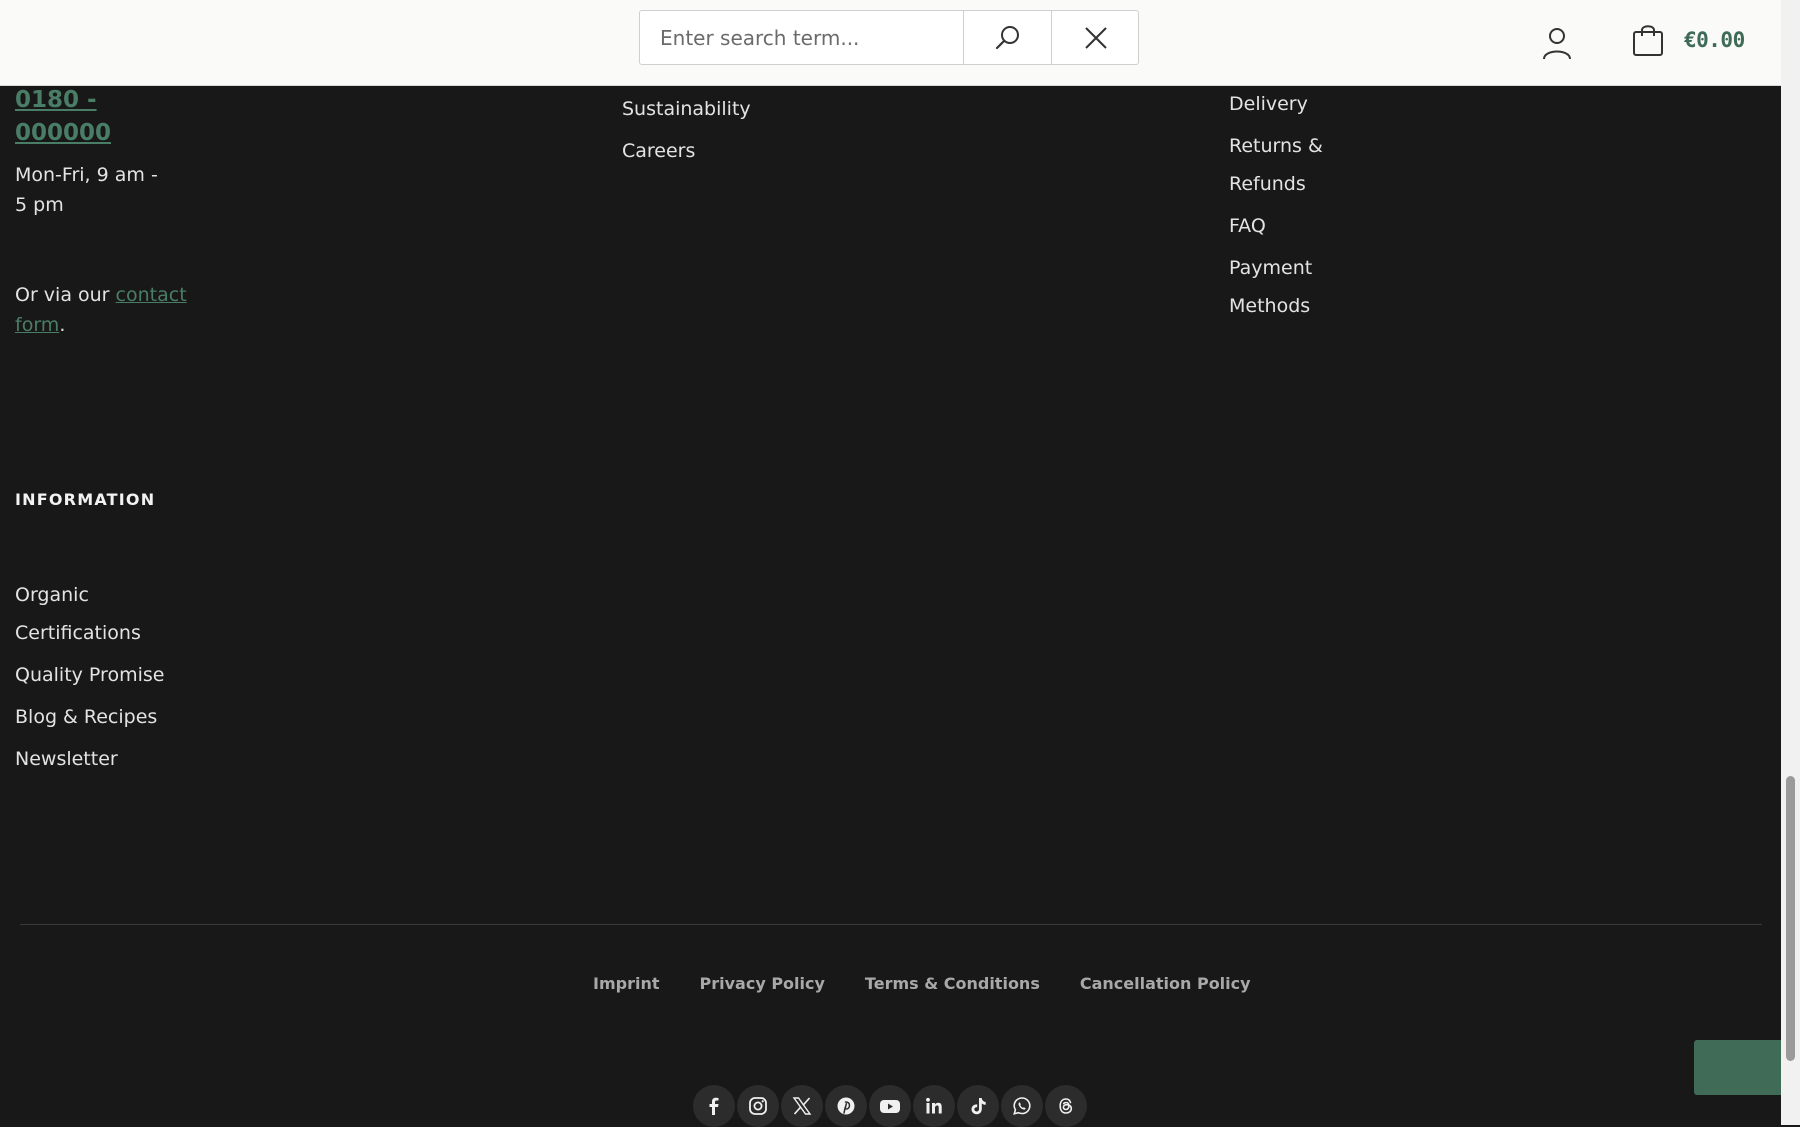 The height and width of the screenshot is (1127, 1800). Describe the element at coordinates (92, 759) in the screenshot. I see `footer-link-newsletter: Newsletter` at that location.